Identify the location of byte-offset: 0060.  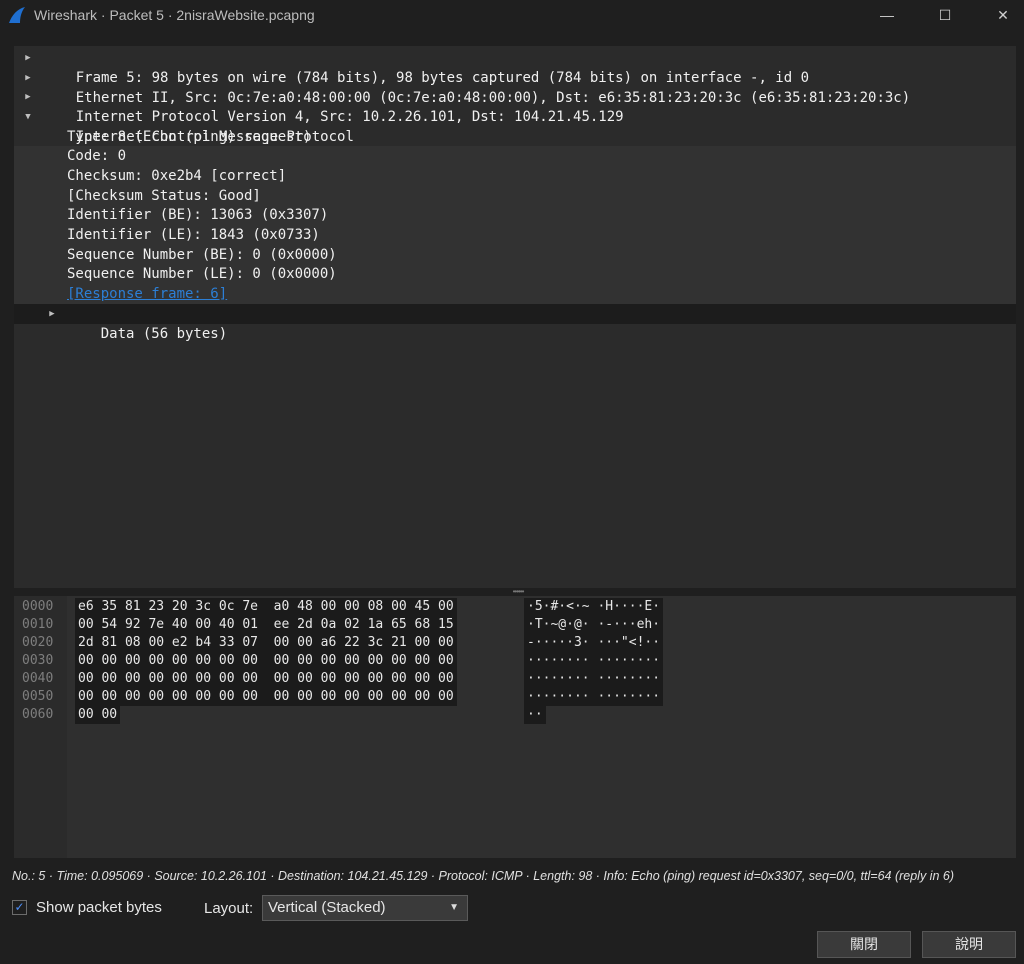
(38, 714).